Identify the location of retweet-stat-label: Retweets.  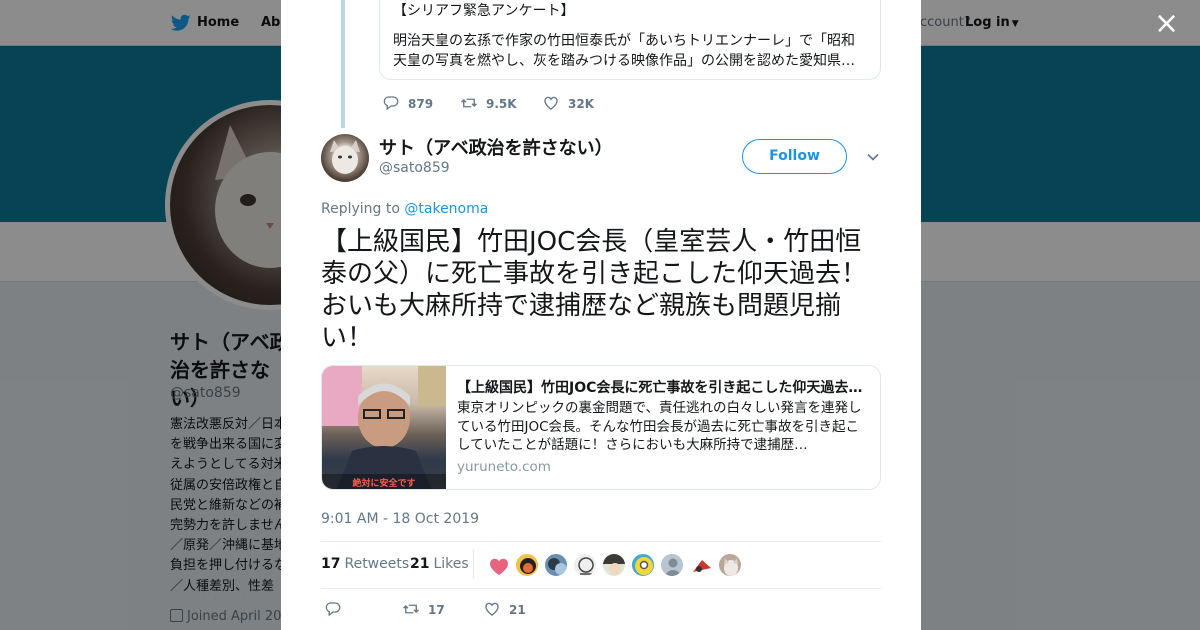
(377, 564).